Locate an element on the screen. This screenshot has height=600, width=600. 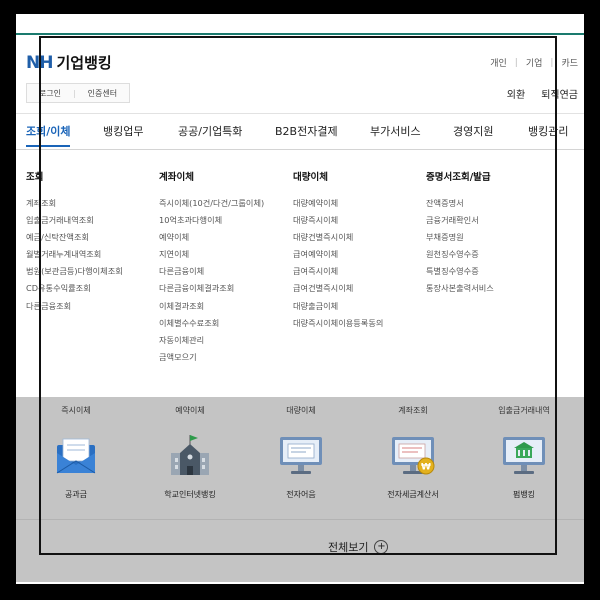
menu-column-title: 조회 is located at coordinates (35, 177).